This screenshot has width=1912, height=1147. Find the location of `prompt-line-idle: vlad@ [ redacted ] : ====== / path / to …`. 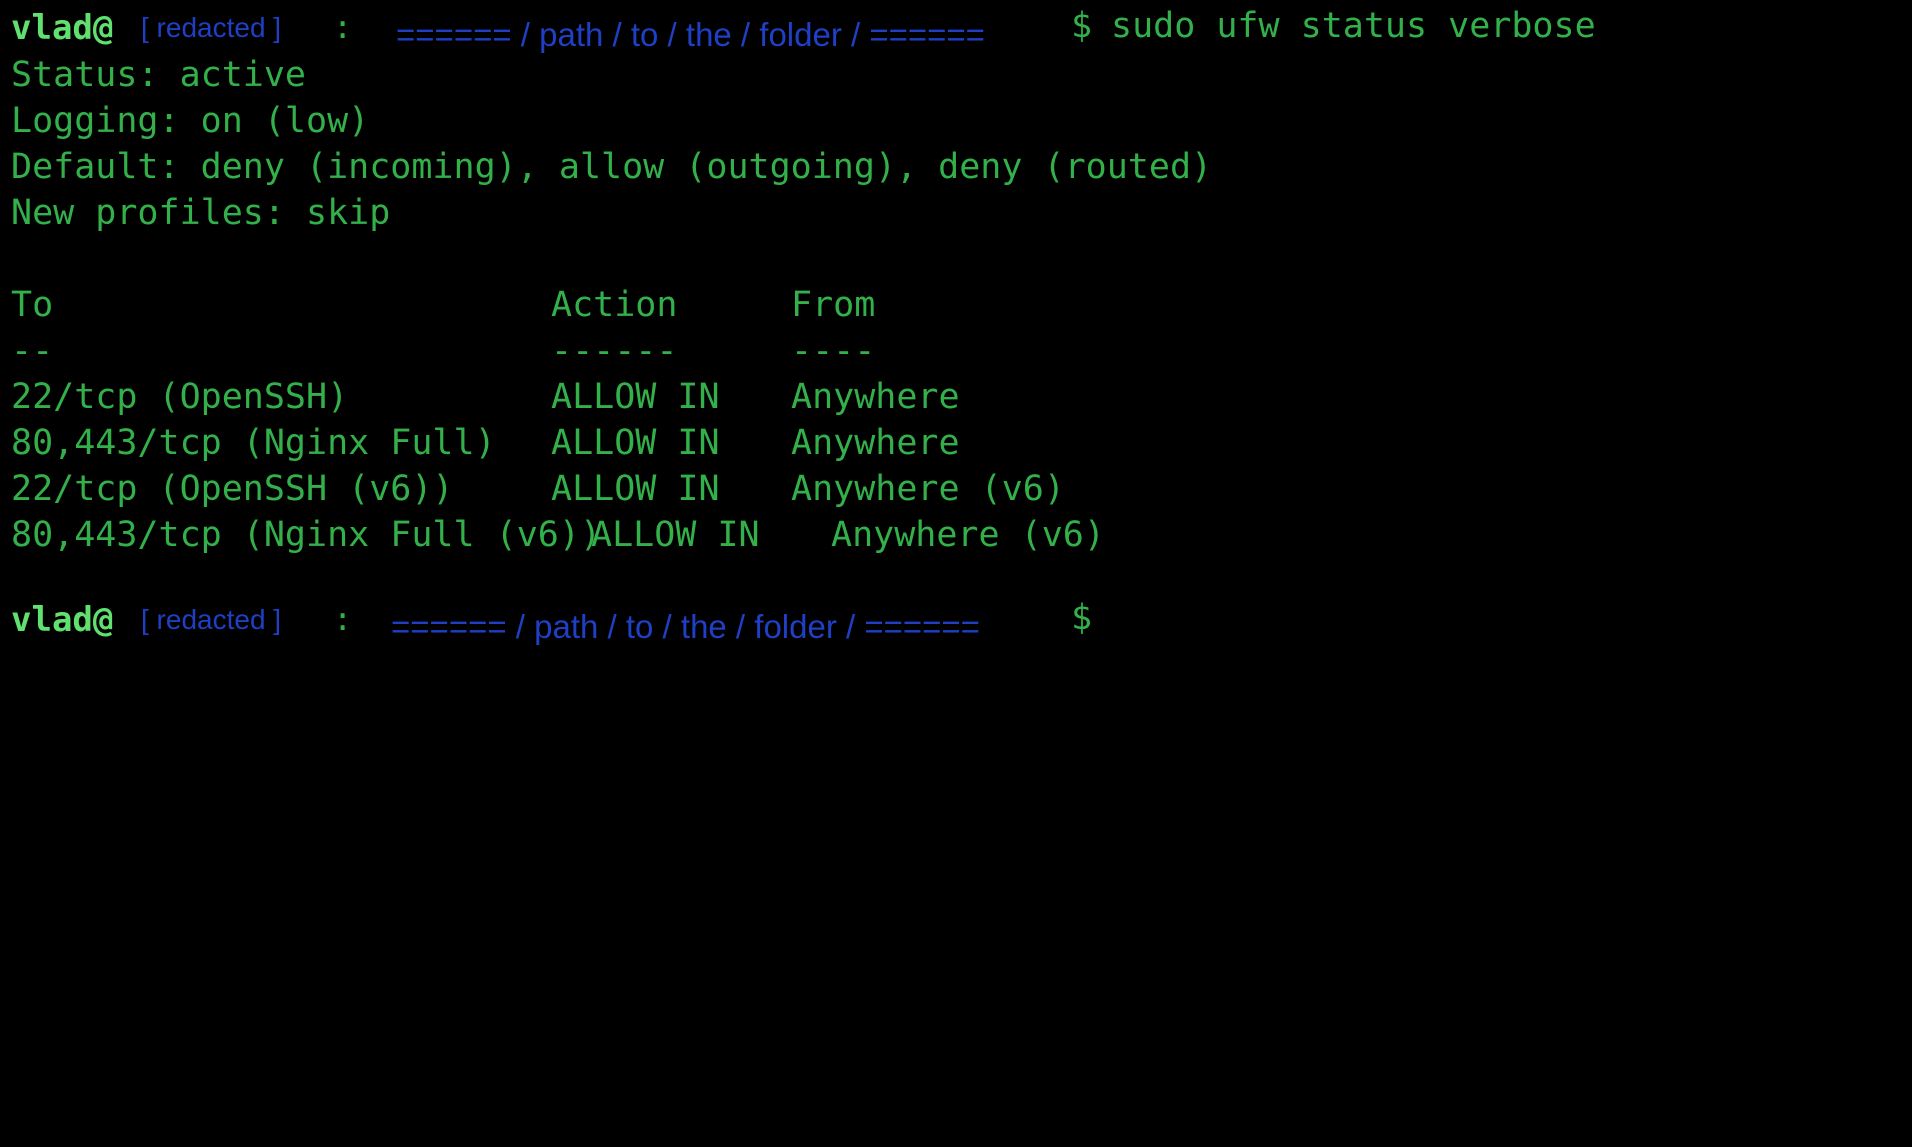

prompt-line-idle: vlad@ [ redacted ] : ====== / path / to … is located at coordinates (611, 621).